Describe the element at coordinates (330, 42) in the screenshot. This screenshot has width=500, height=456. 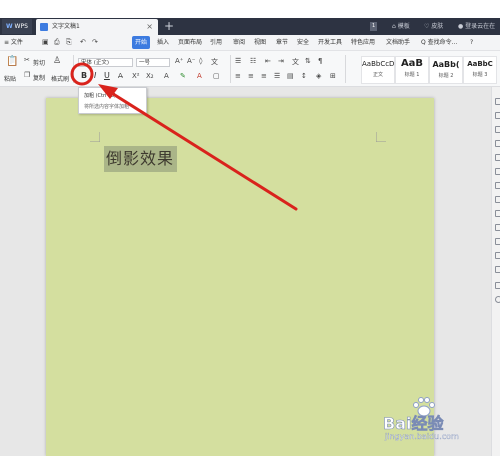
I see `tab-developer: 开发工具` at that location.